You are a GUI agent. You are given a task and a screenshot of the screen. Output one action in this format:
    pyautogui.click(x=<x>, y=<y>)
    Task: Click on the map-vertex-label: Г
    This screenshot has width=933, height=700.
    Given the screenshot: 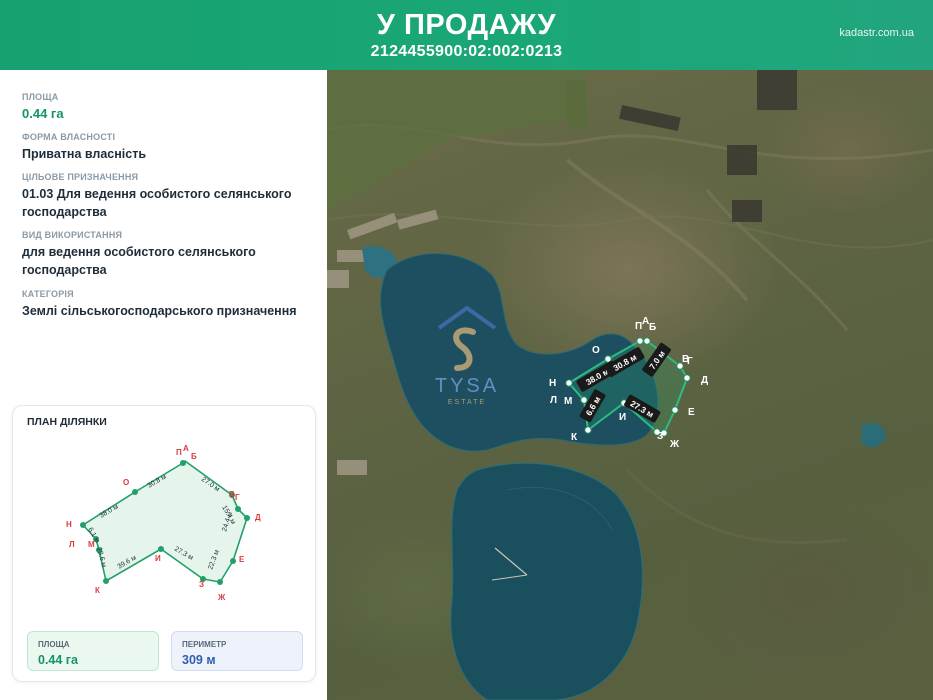 What is the action you would take?
    pyautogui.click(x=690, y=361)
    